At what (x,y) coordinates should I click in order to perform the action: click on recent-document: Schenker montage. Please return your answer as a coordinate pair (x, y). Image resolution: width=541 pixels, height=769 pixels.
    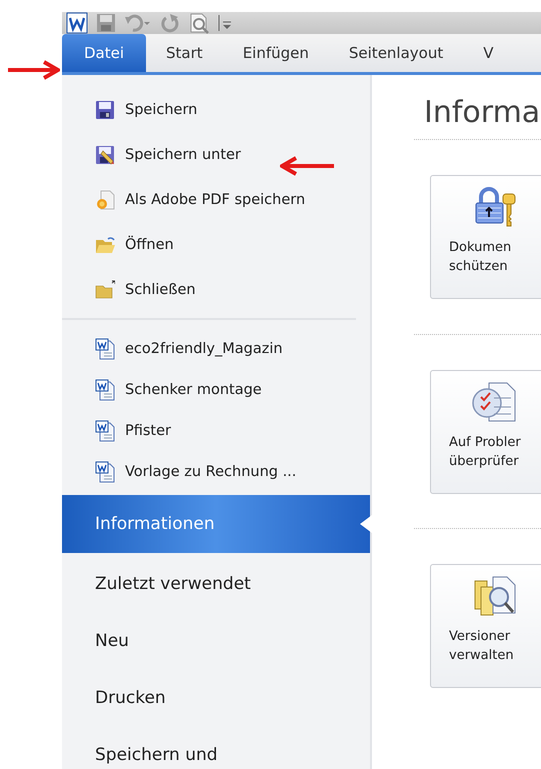
    Looking at the image, I should click on (193, 390).